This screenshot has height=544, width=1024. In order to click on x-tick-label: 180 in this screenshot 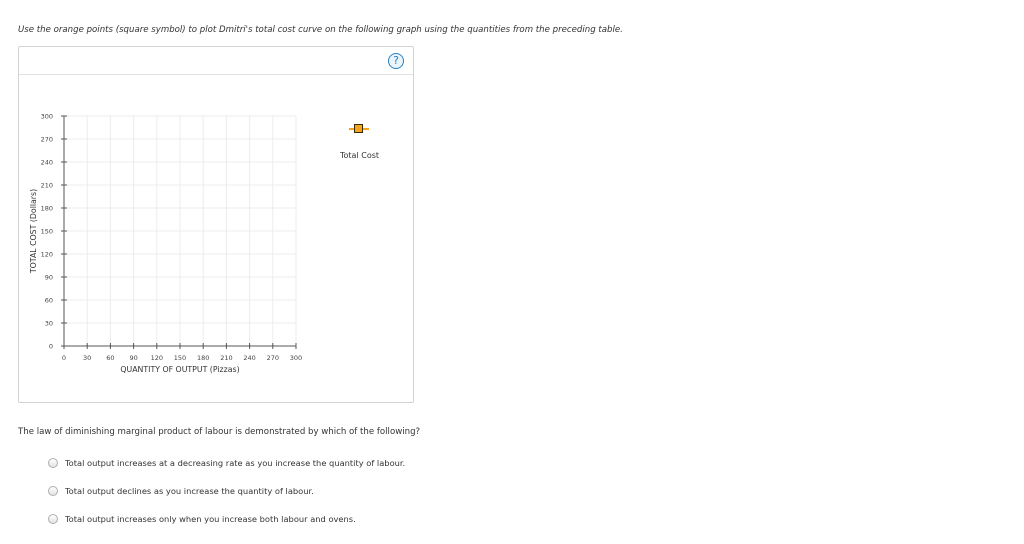, I will do `click(203, 358)`.